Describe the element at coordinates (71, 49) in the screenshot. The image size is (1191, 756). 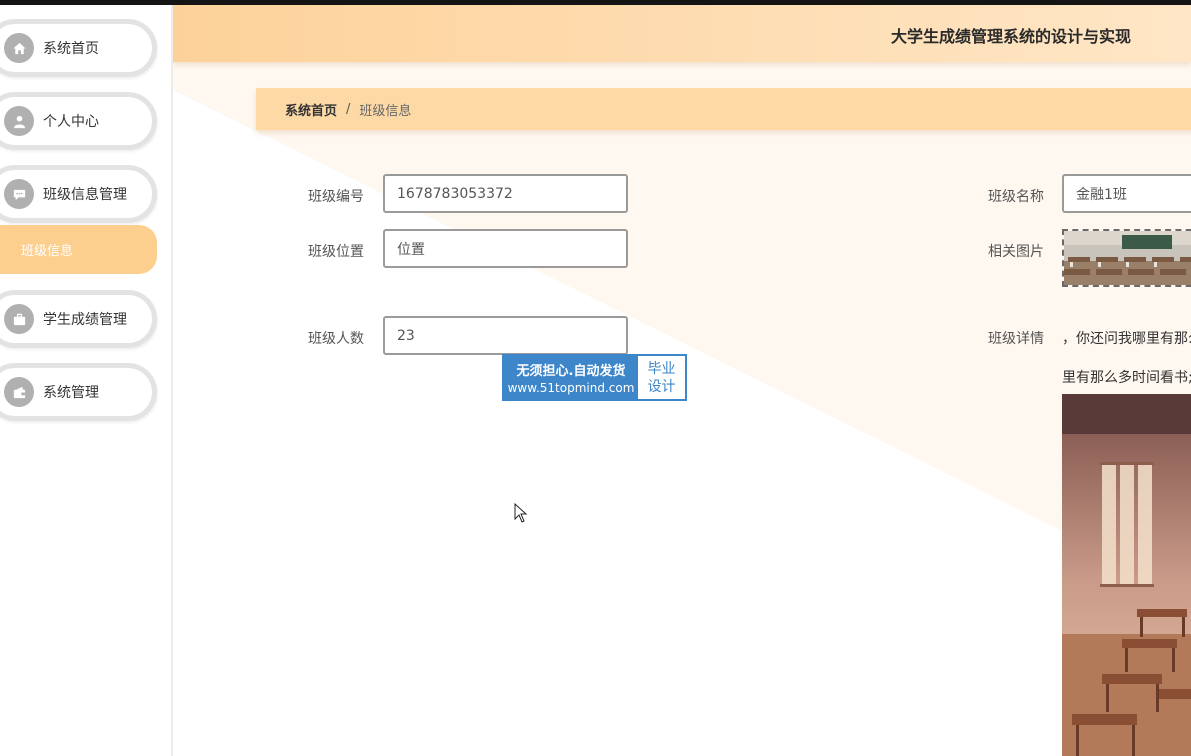
I see `sidebar-item-label: 系统首页` at that location.